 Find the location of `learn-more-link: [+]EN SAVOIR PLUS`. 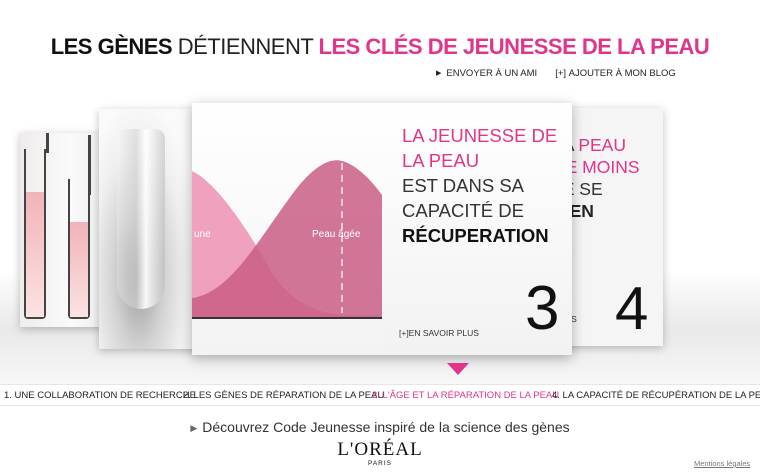

learn-more-link: [+]EN SAVOIR PLUS is located at coordinates (439, 333).